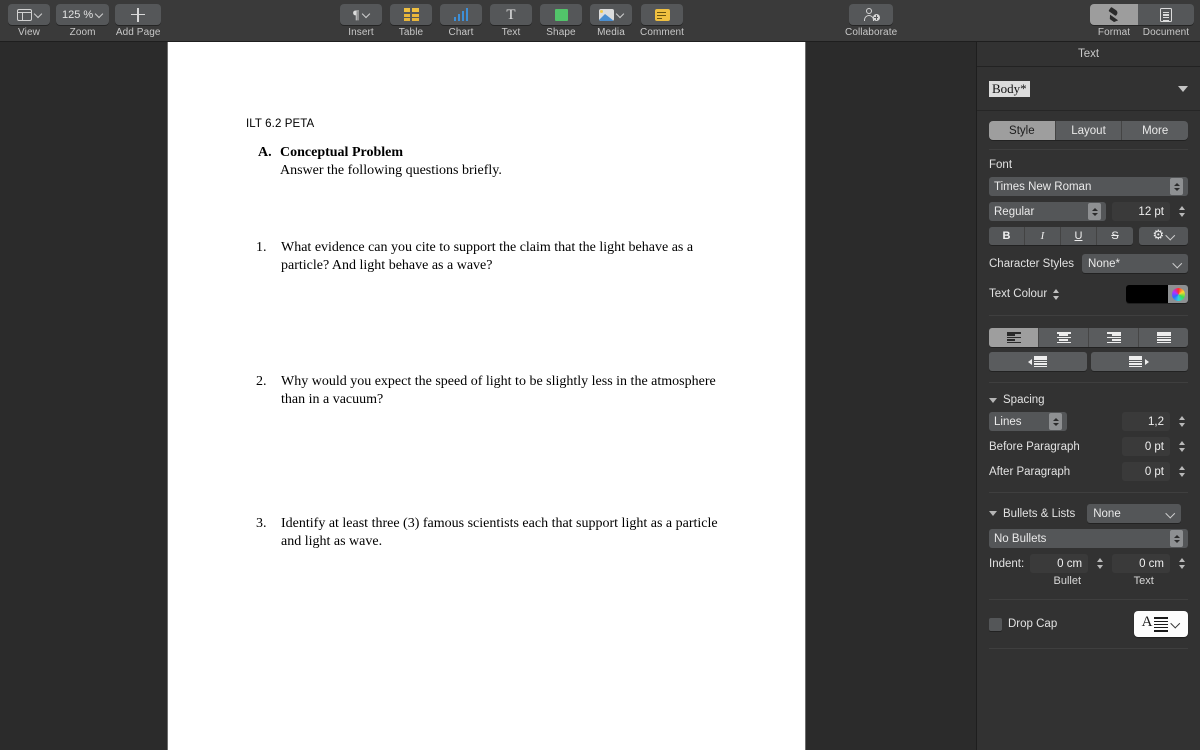 The height and width of the screenshot is (750, 1200). What do you see at coordinates (1089, 130) in the screenshot?
I see `tab-layout: Layout` at bounding box center [1089, 130].